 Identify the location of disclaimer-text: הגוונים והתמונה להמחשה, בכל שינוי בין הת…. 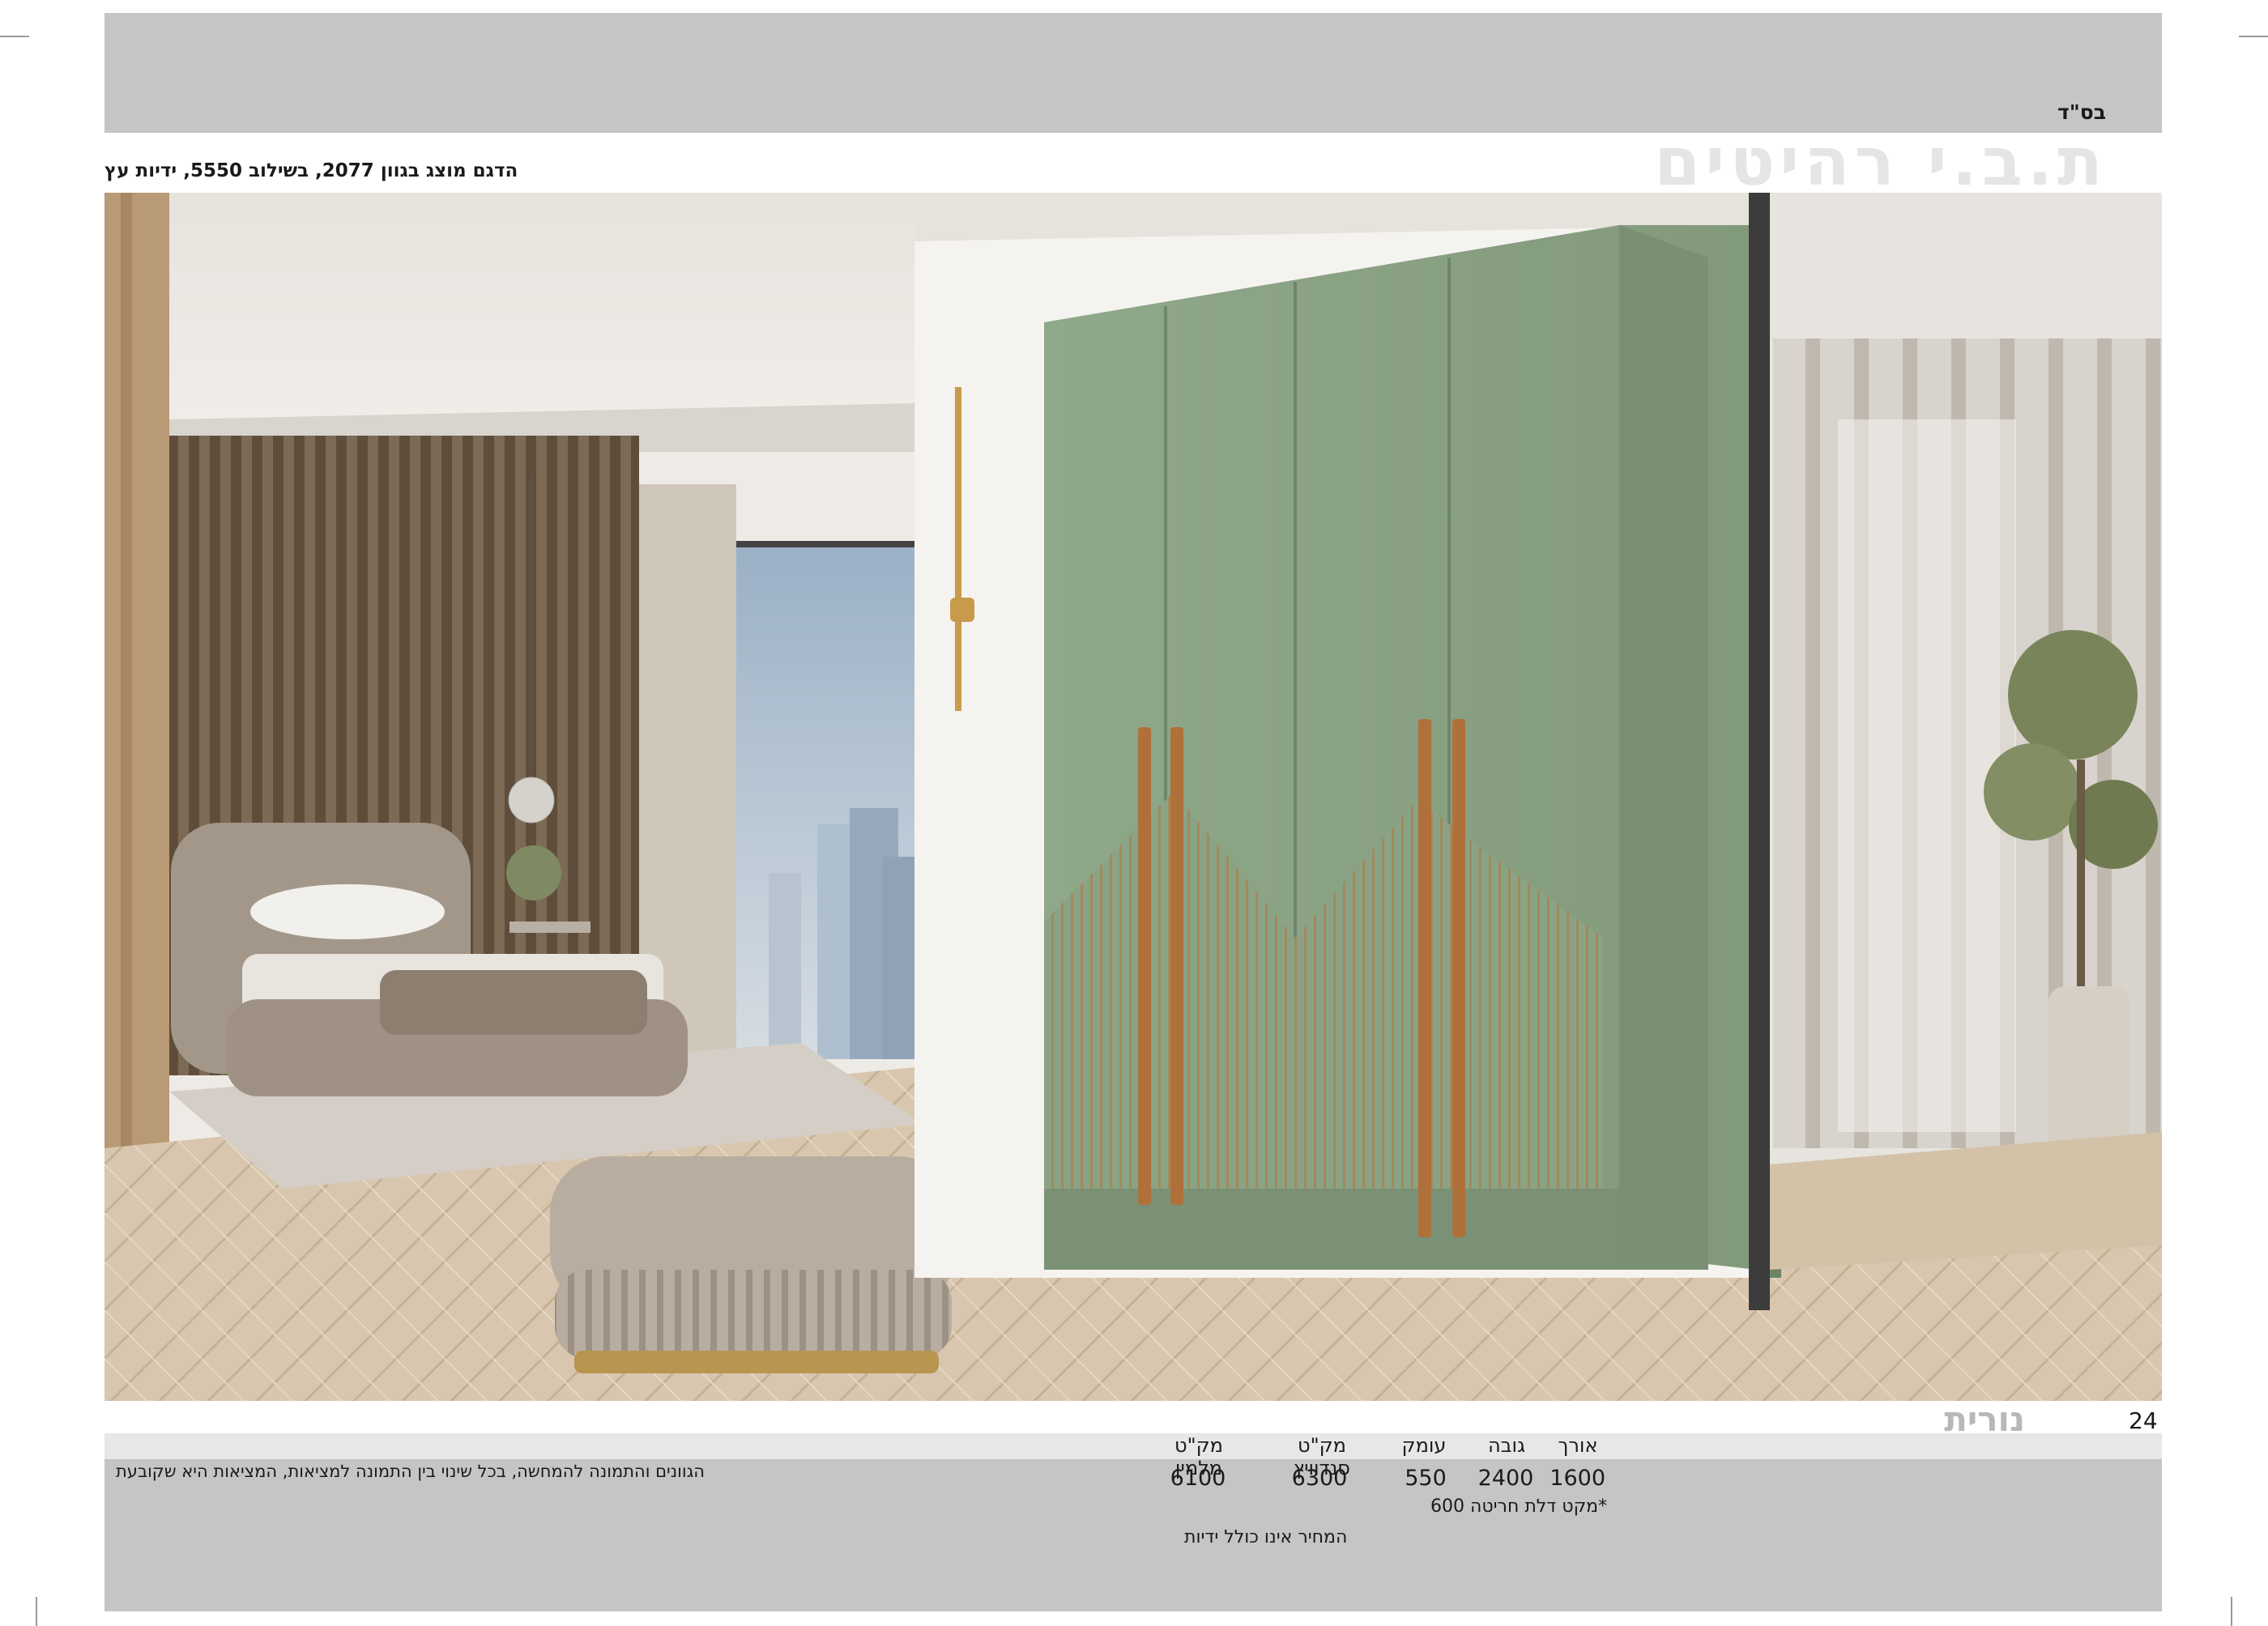
(410, 1471).